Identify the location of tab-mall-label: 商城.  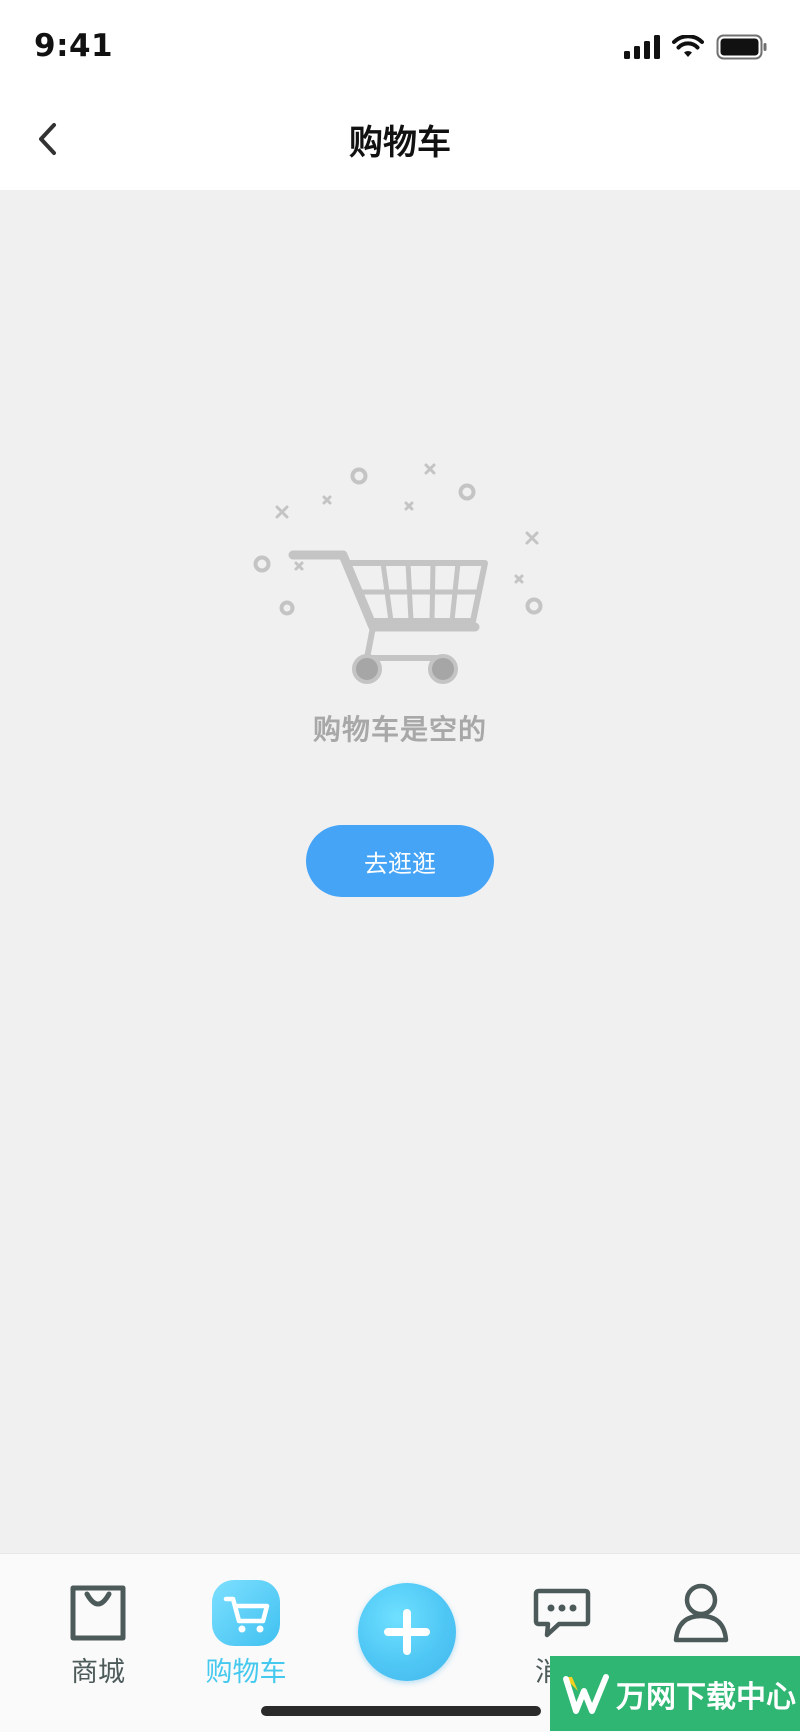
(98, 1672).